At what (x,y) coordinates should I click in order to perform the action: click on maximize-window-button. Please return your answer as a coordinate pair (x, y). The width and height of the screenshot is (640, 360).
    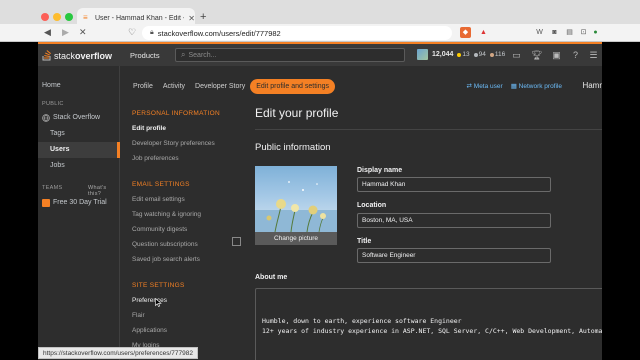
    Looking at the image, I should click on (69, 17).